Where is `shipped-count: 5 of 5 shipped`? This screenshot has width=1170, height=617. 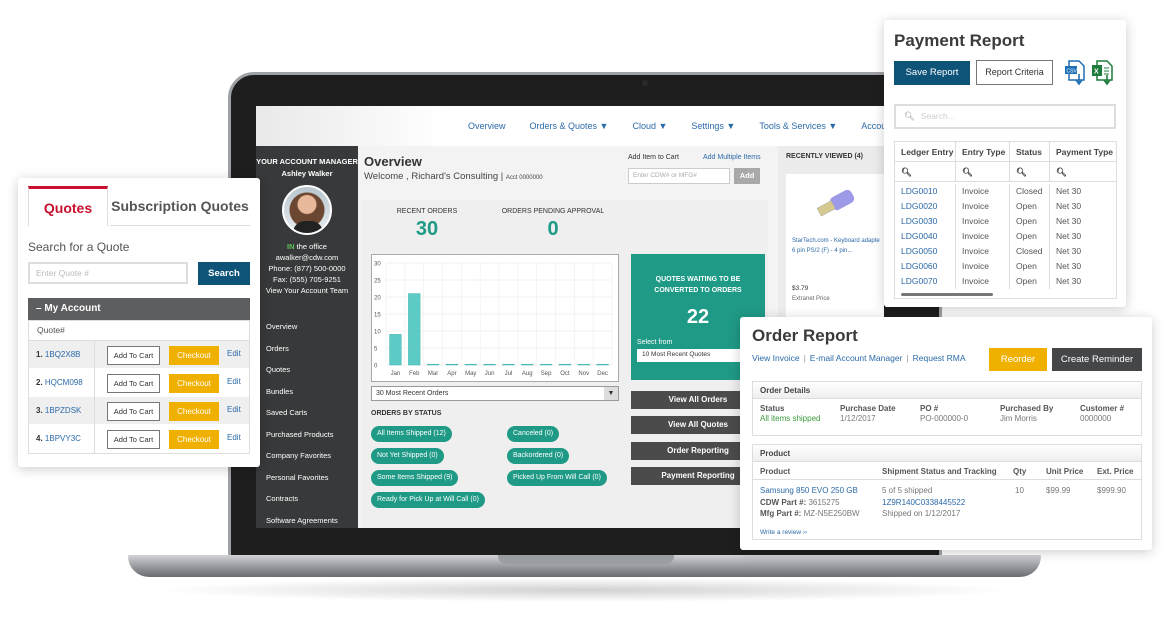
shipped-count: 5 of 5 shipped is located at coordinates (907, 490).